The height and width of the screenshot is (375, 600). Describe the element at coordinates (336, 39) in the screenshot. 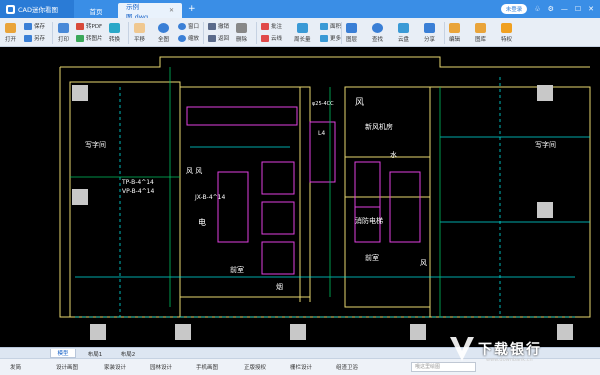

I see `more-label: 更多` at that location.